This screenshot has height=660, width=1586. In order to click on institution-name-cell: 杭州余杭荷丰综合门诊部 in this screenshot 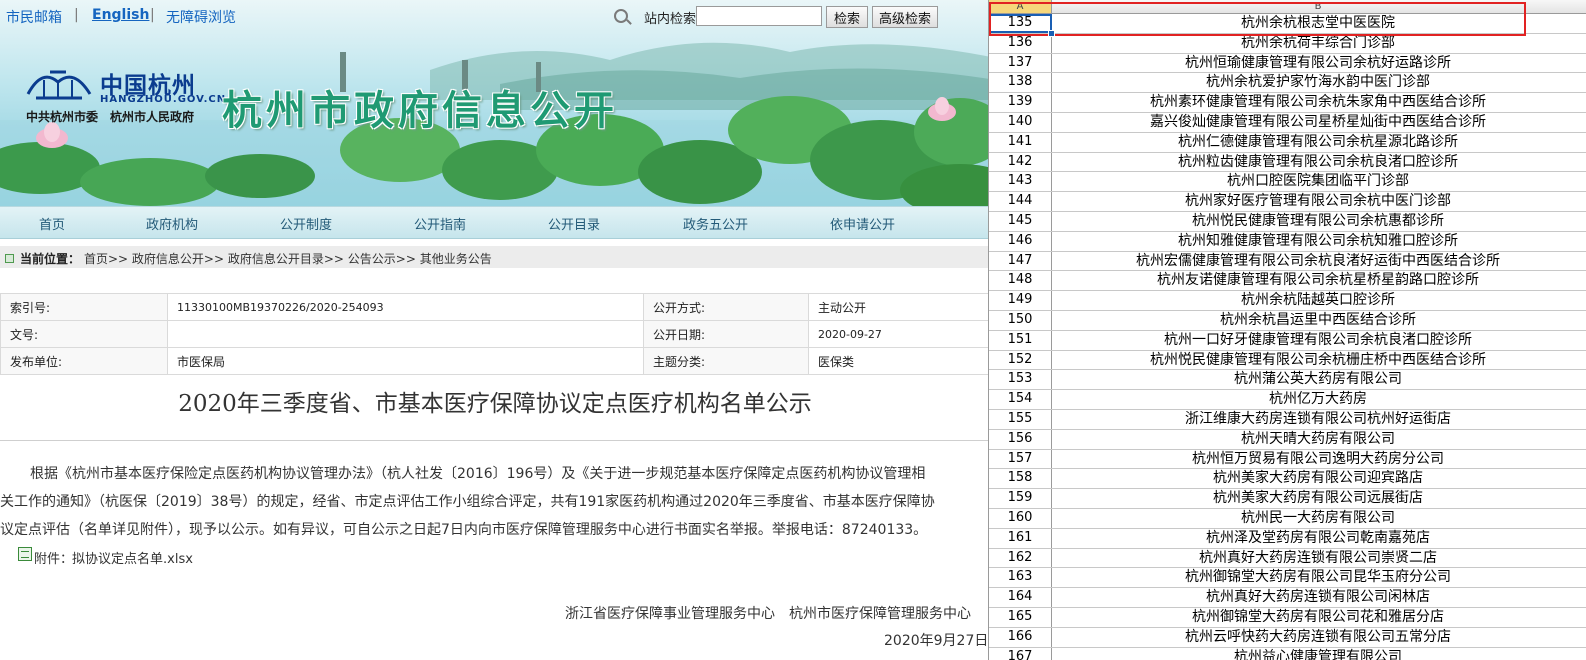, I will do `click(1318, 43)`.